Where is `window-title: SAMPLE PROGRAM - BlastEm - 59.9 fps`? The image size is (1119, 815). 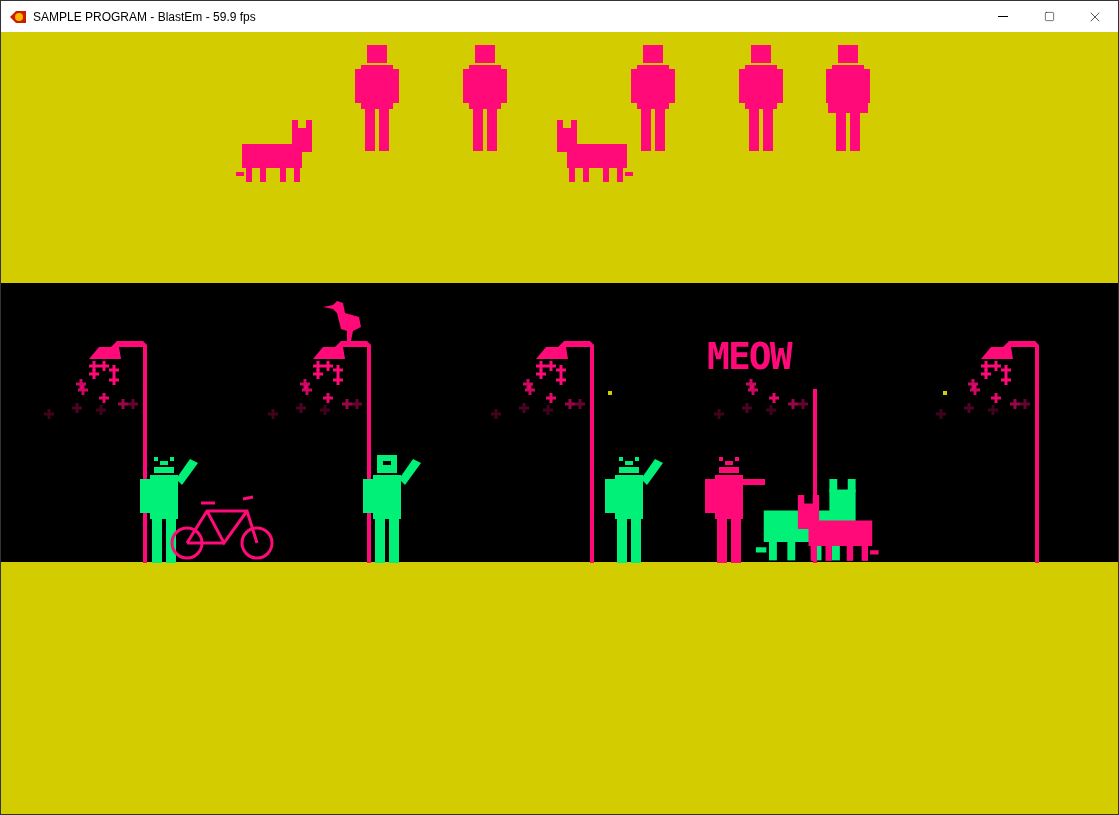
window-title: SAMPLE PROGRAM - BlastEm - 59.9 fps is located at coordinates (144, 17).